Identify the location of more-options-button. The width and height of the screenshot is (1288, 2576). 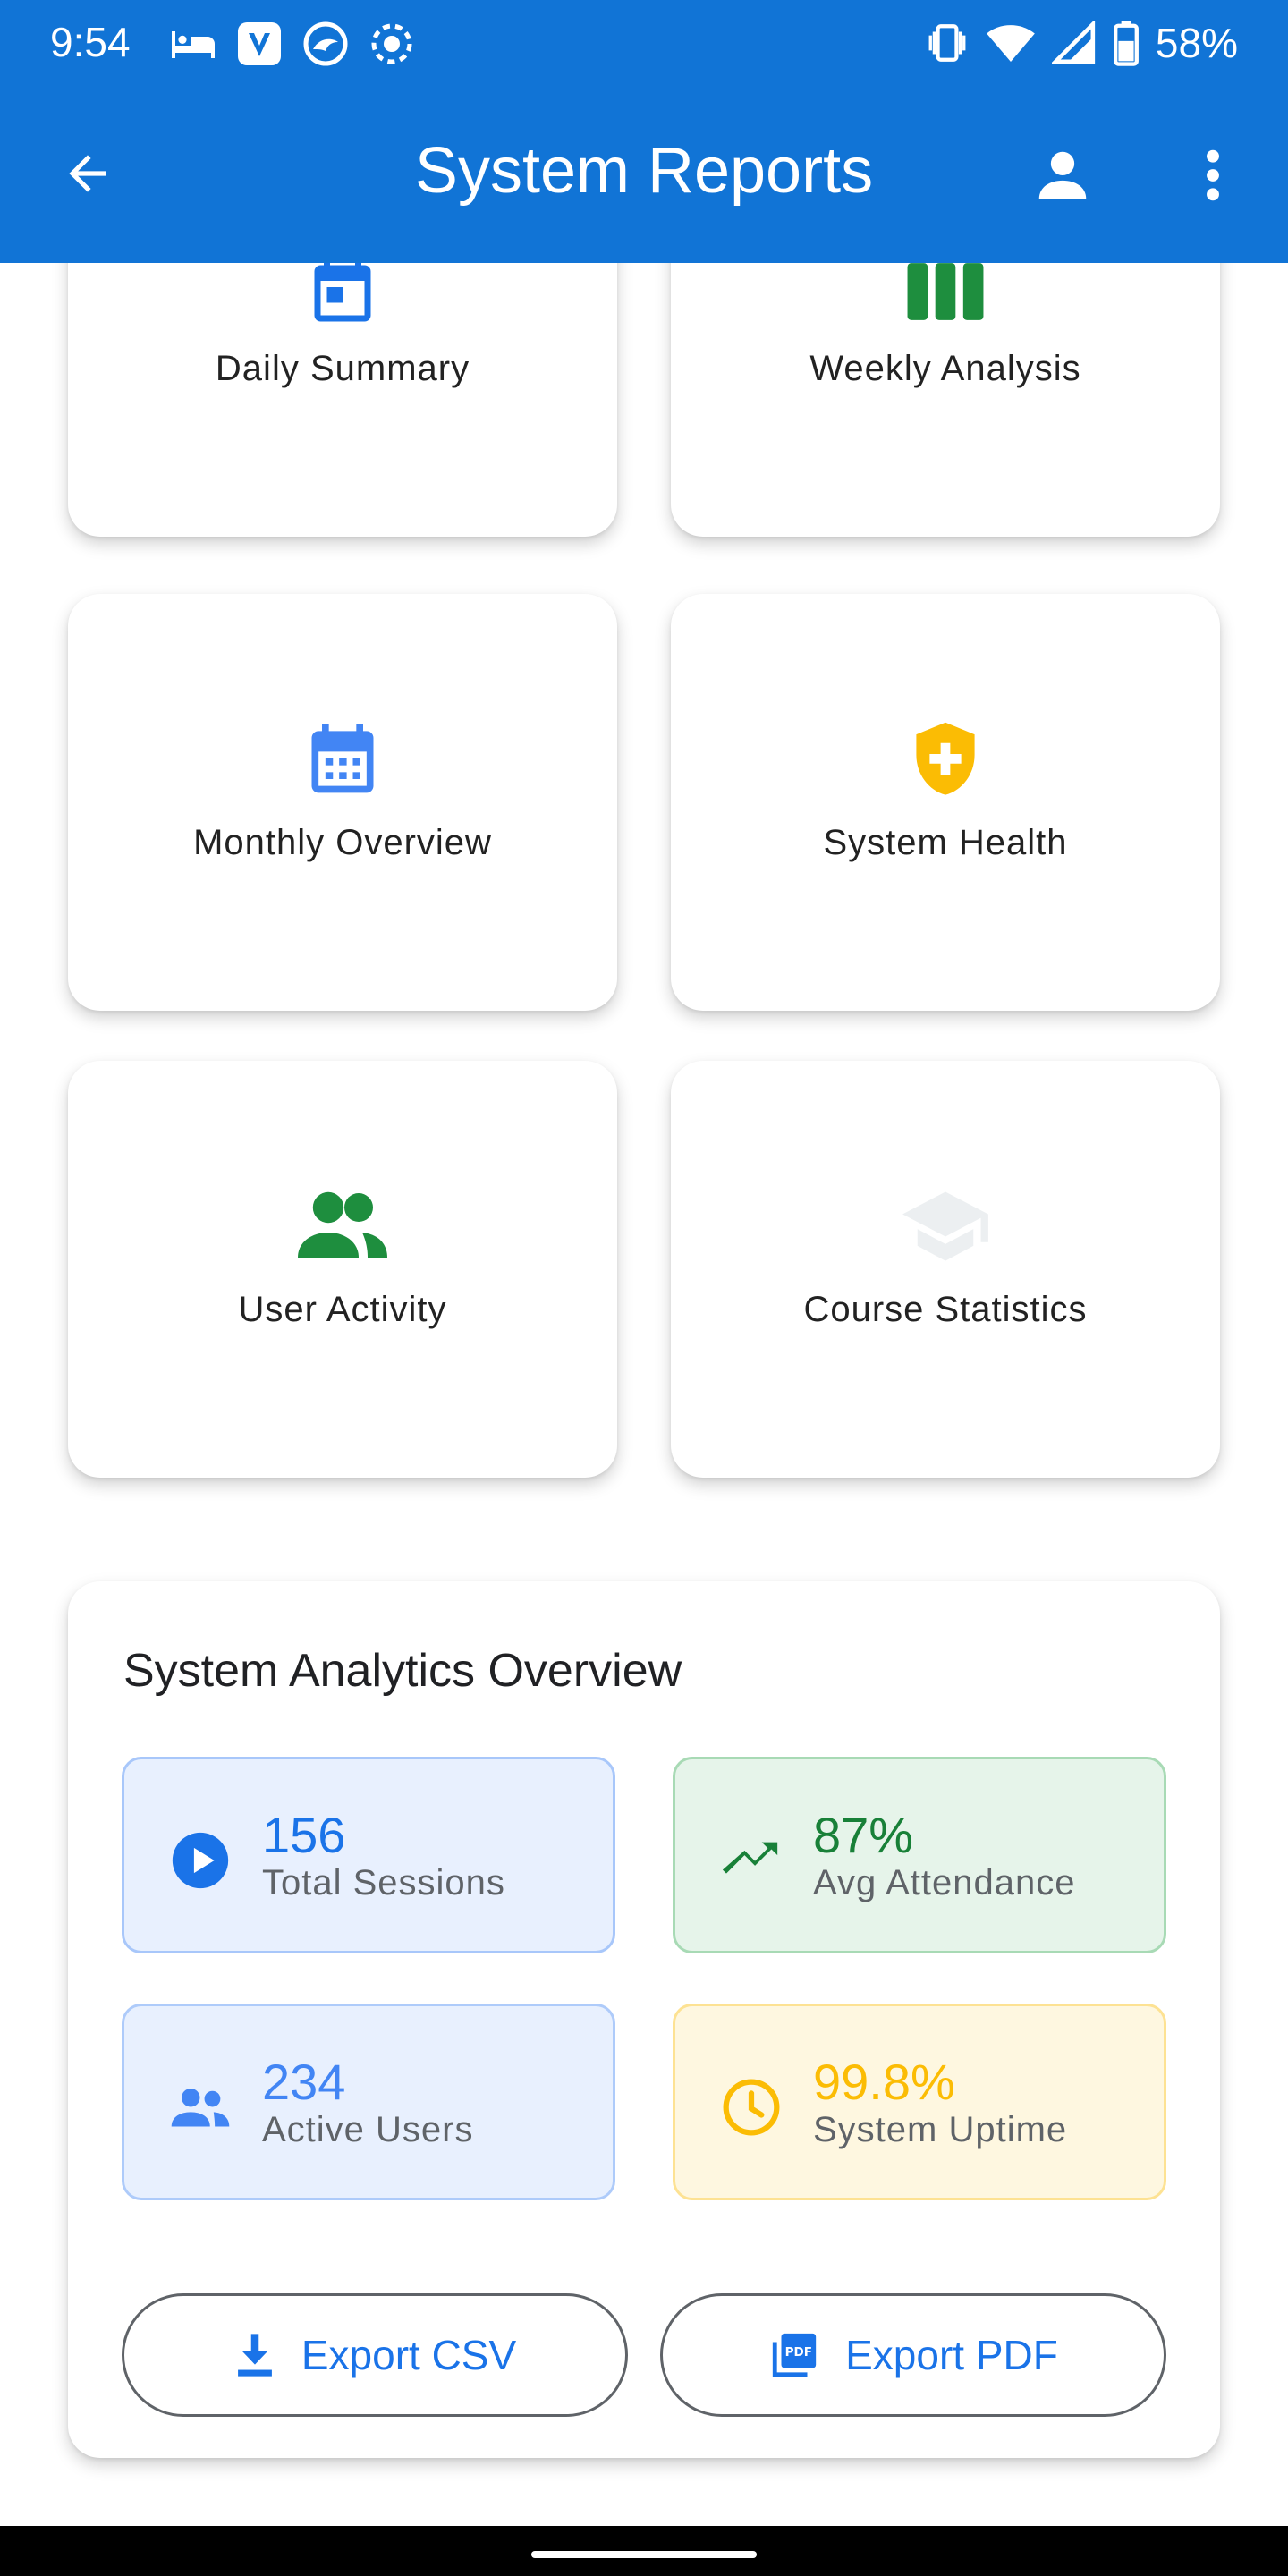
(1213, 175).